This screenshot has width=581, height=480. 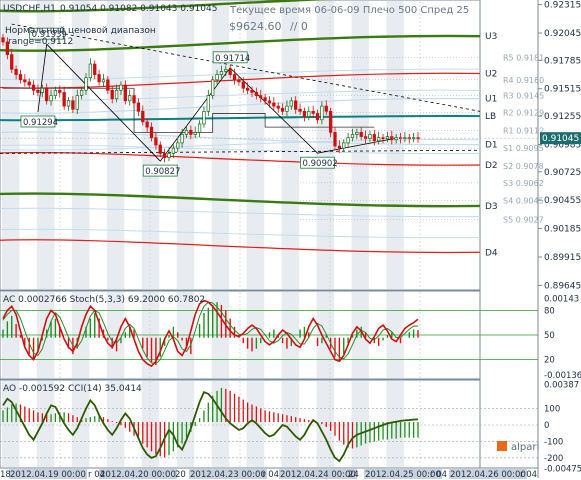 What do you see at coordinates (549, 361) in the screenshot?
I see `ac-tick-label: 20` at bounding box center [549, 361].